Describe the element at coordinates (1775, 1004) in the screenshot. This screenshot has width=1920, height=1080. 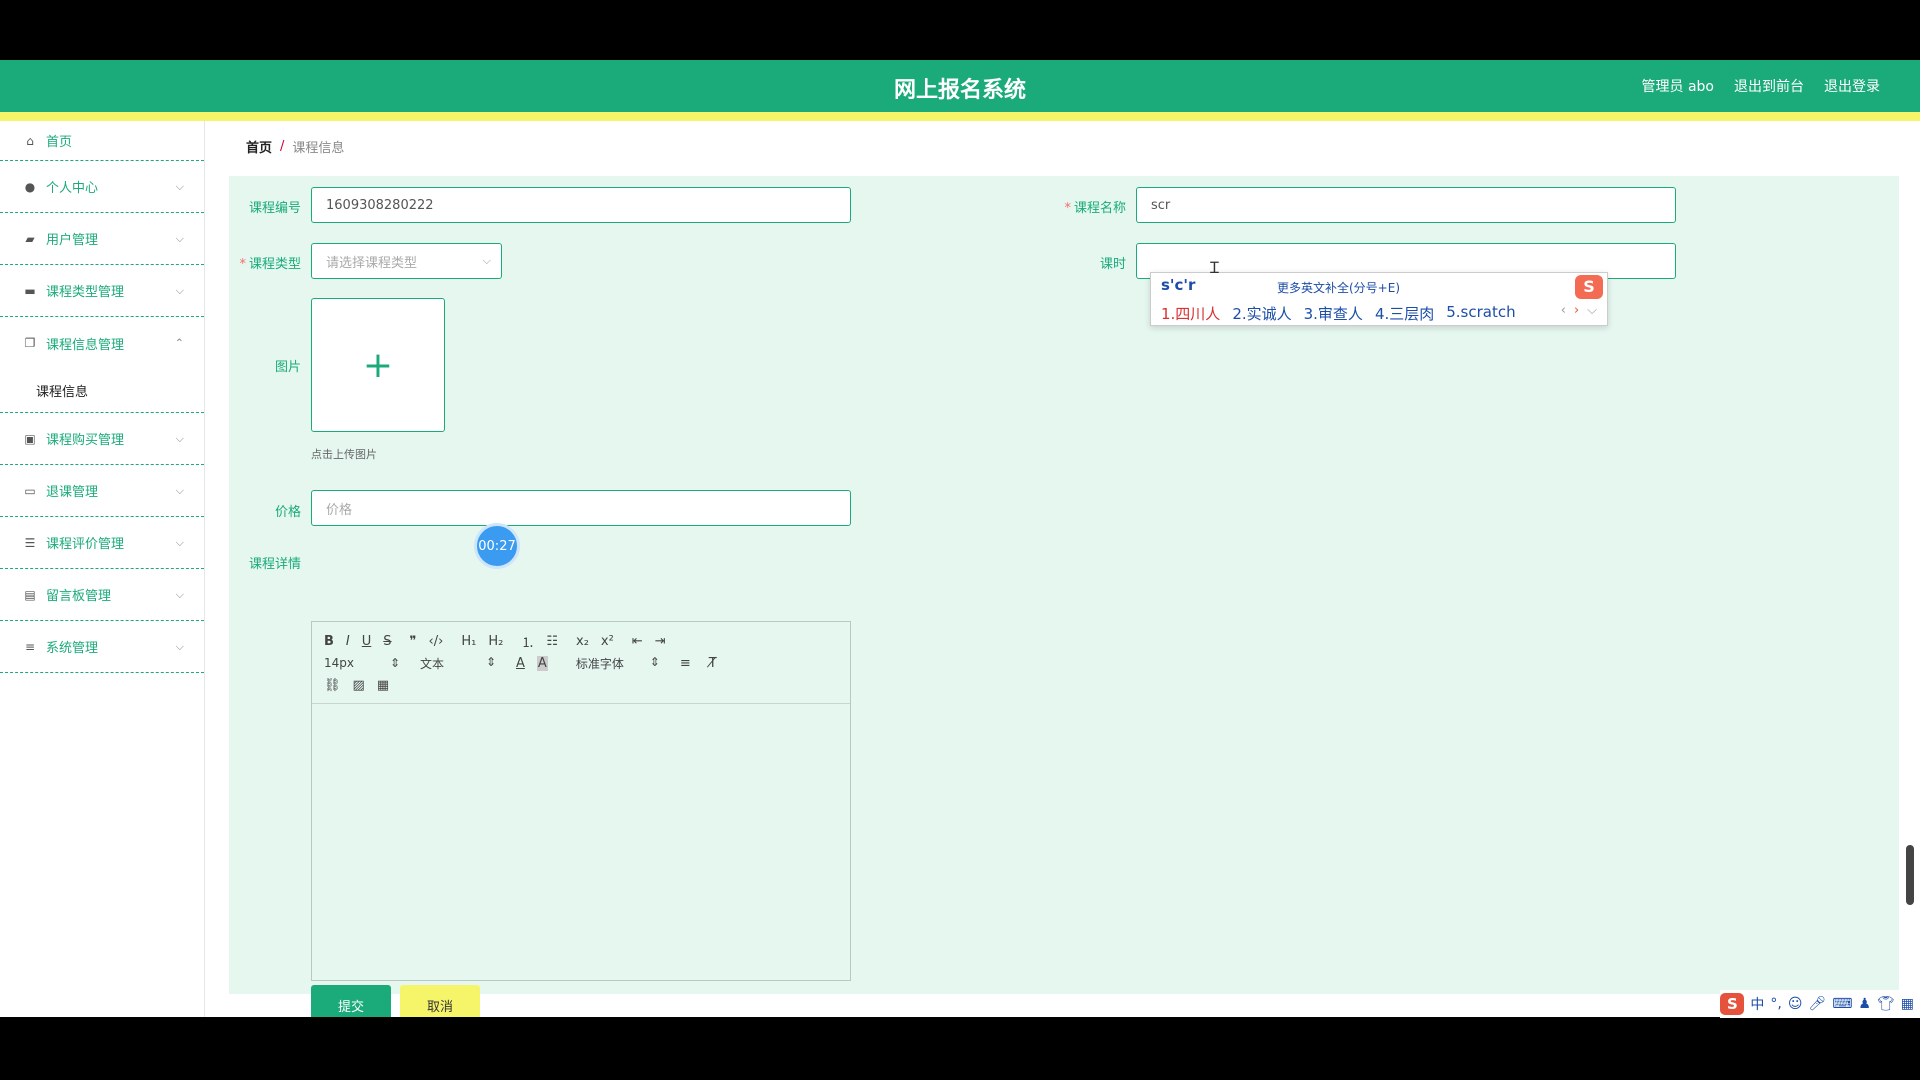
I see `punctuation-icon: °,` at that location.